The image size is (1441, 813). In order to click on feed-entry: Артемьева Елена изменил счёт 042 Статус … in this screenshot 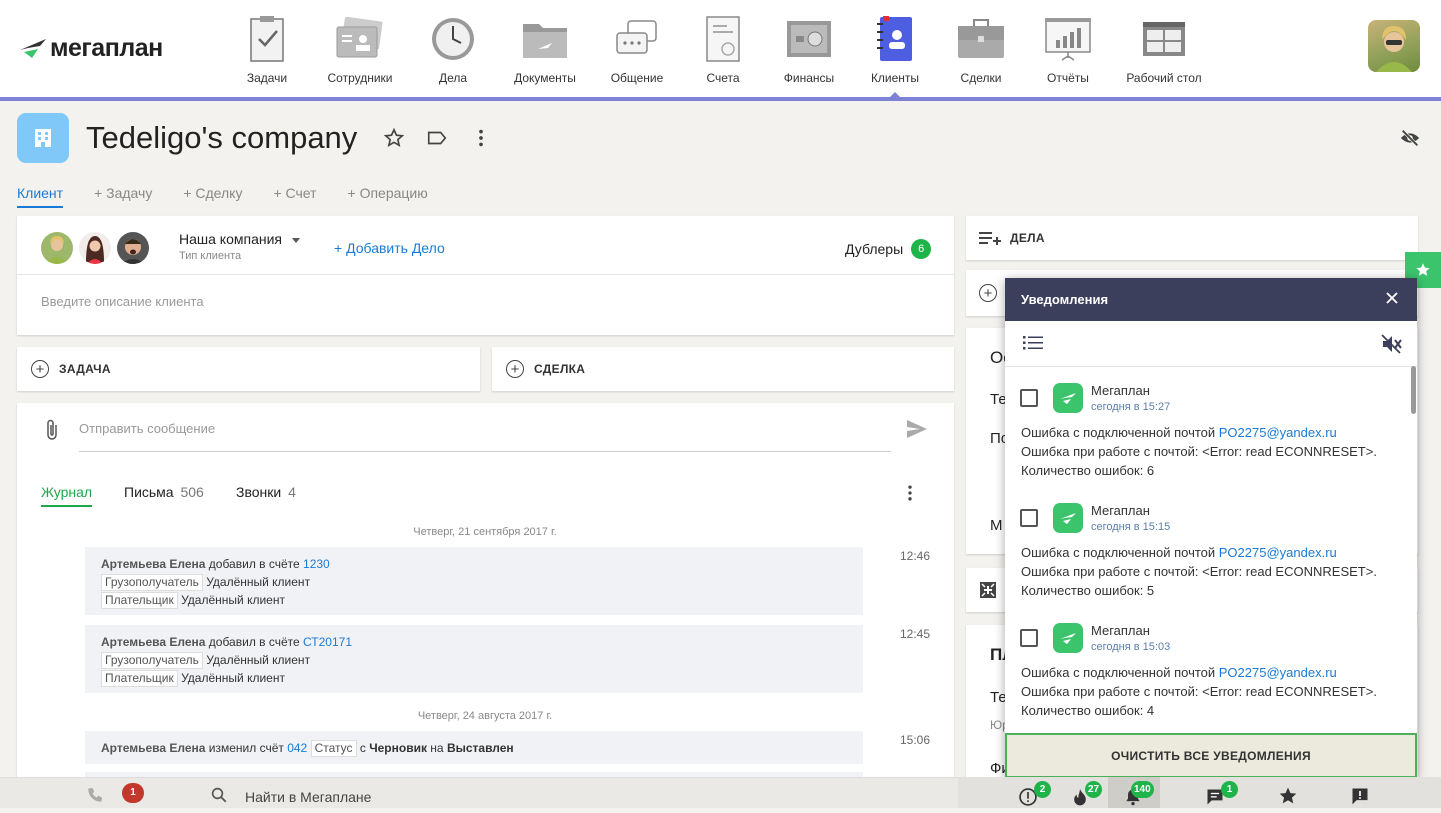, I will do `click(474, 747)`.